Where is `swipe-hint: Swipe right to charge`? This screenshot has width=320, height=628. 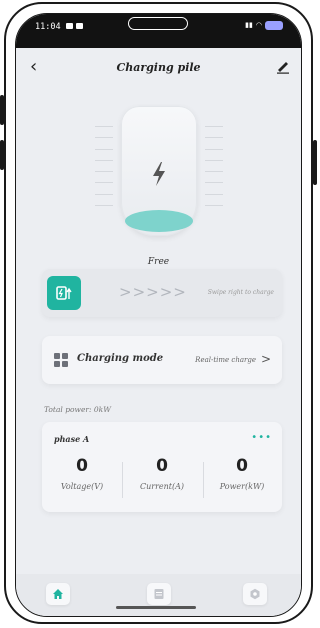 swipe-hint: Swipe right to charge is located at coordinates (240, 292).